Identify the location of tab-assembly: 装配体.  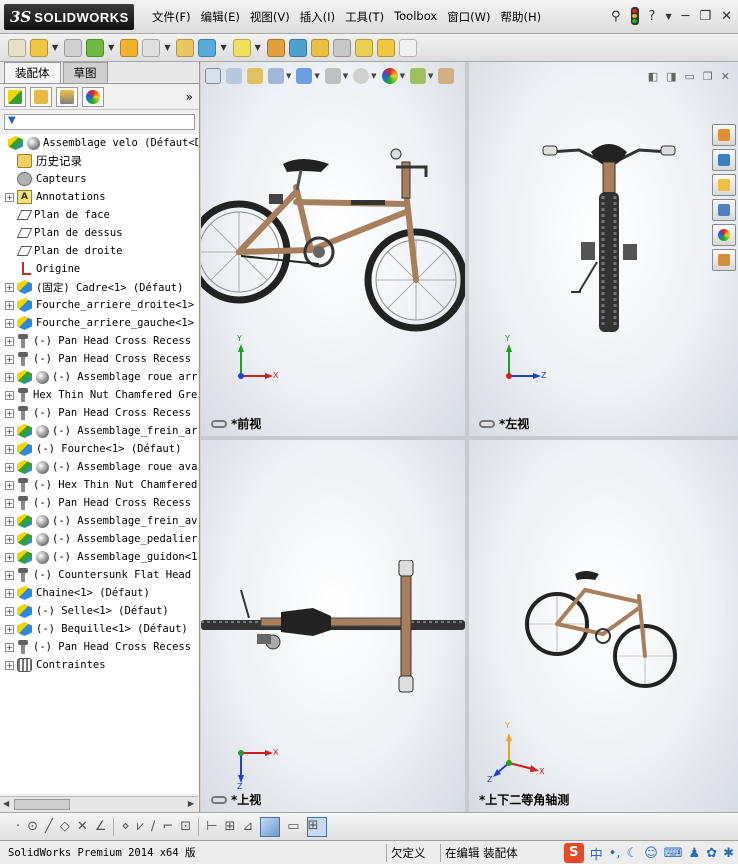
(32, 72).